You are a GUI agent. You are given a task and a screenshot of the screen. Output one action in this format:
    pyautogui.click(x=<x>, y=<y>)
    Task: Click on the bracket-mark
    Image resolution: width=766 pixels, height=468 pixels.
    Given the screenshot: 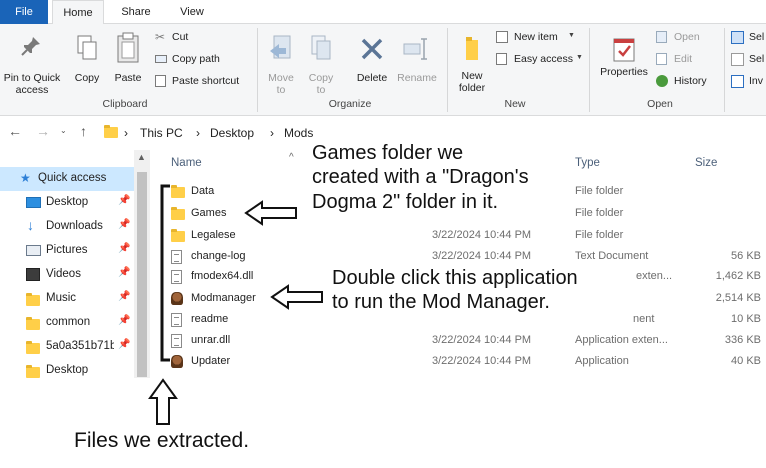 What is the action you would take?
    pyautogui.click(x=165, y=273)
    